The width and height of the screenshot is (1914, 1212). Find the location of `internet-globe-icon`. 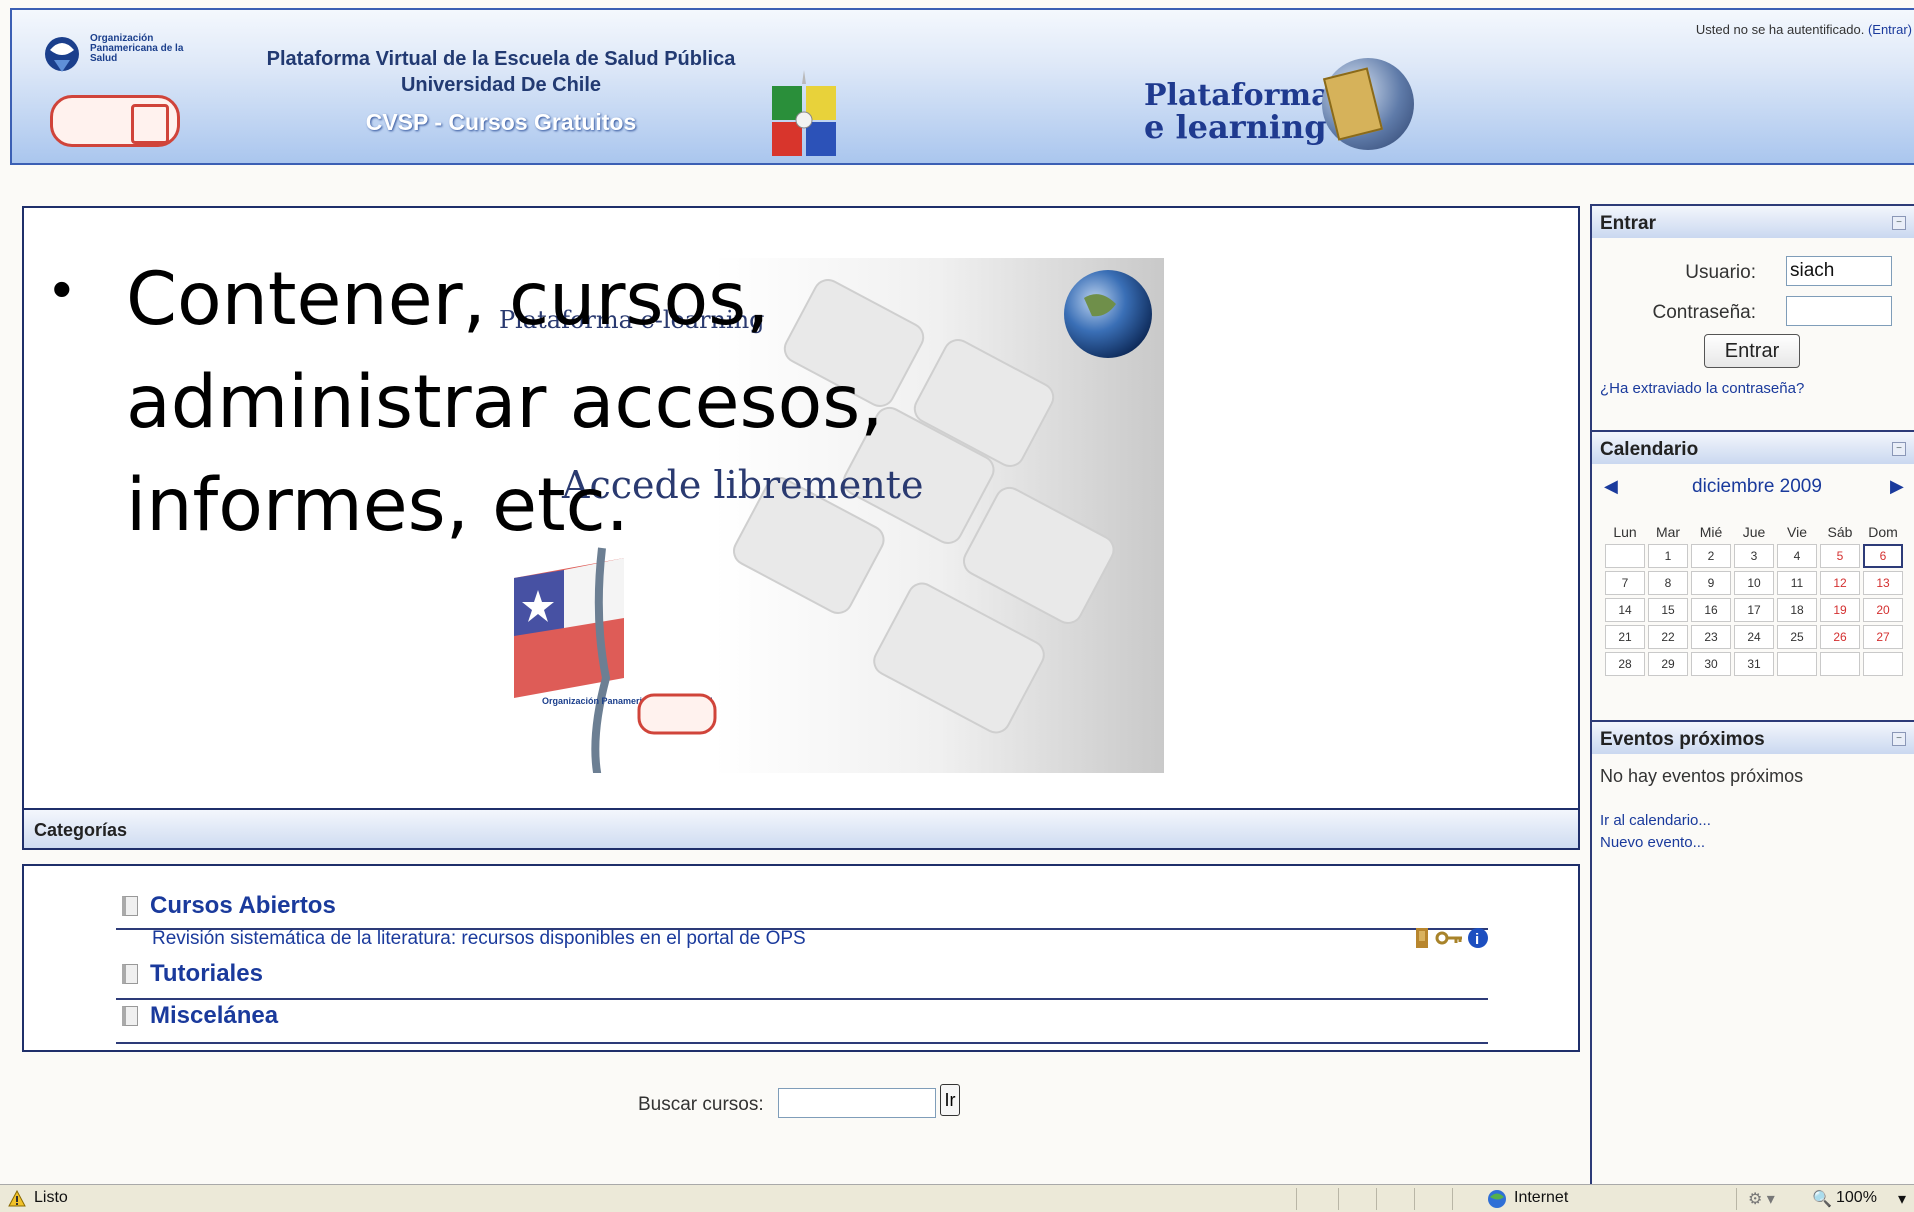

internet-globe-icon is located at coordinates (1497, 1199).